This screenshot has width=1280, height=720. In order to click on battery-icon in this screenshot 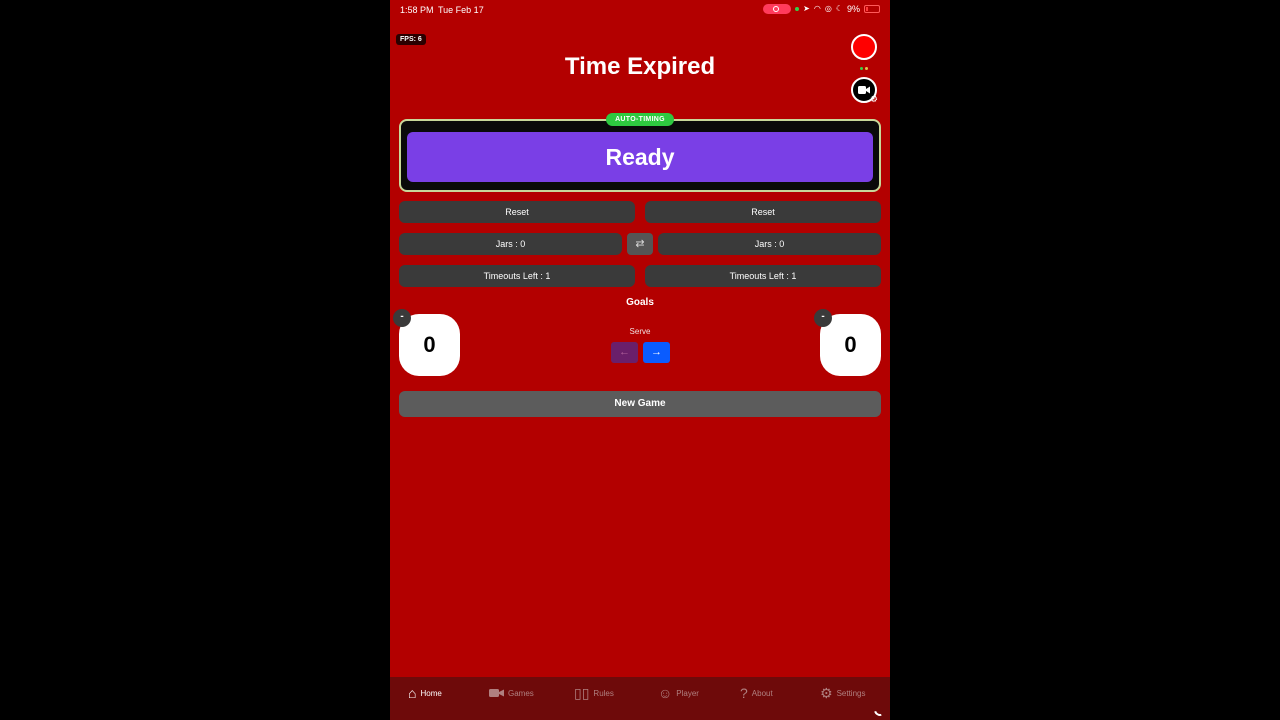, I will do `click(872, 9)`.